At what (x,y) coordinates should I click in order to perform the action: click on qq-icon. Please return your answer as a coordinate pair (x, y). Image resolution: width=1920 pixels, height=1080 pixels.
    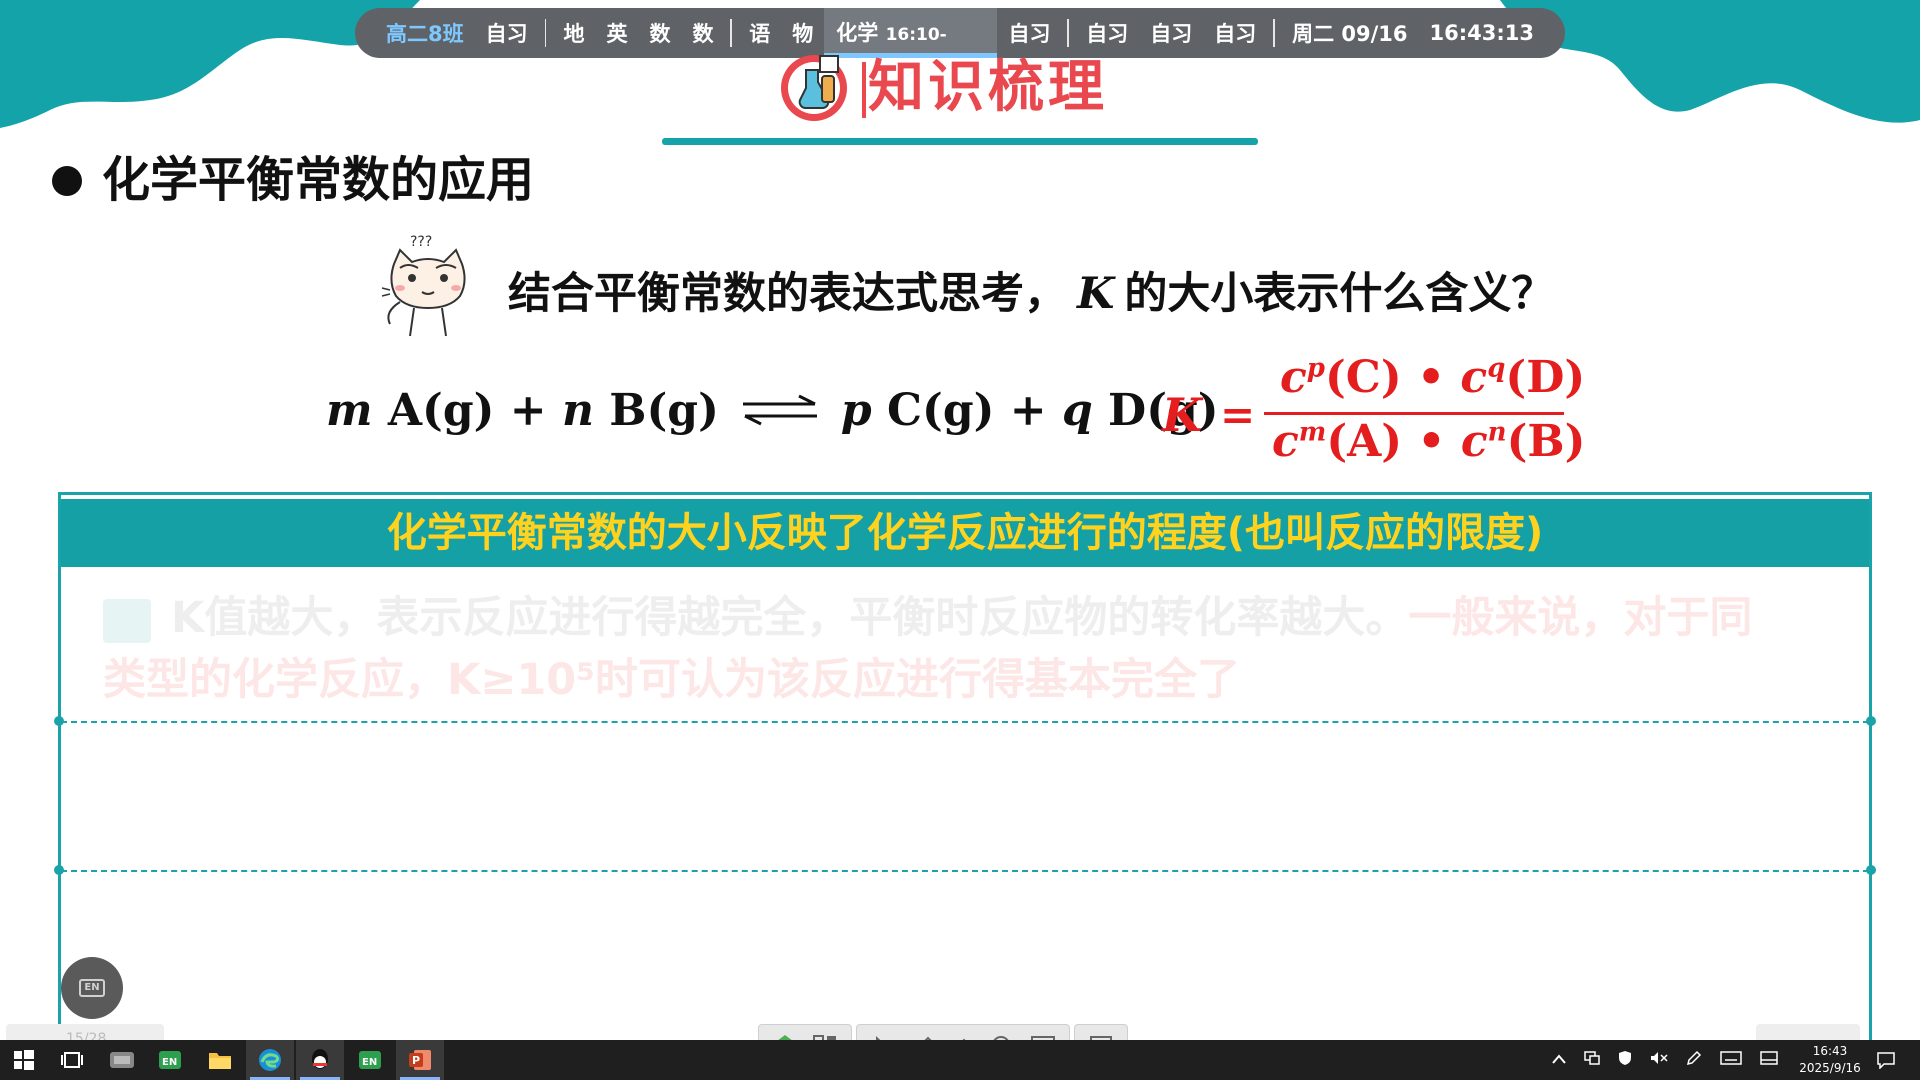
    Looking at the image, I should click on (320, 1060).